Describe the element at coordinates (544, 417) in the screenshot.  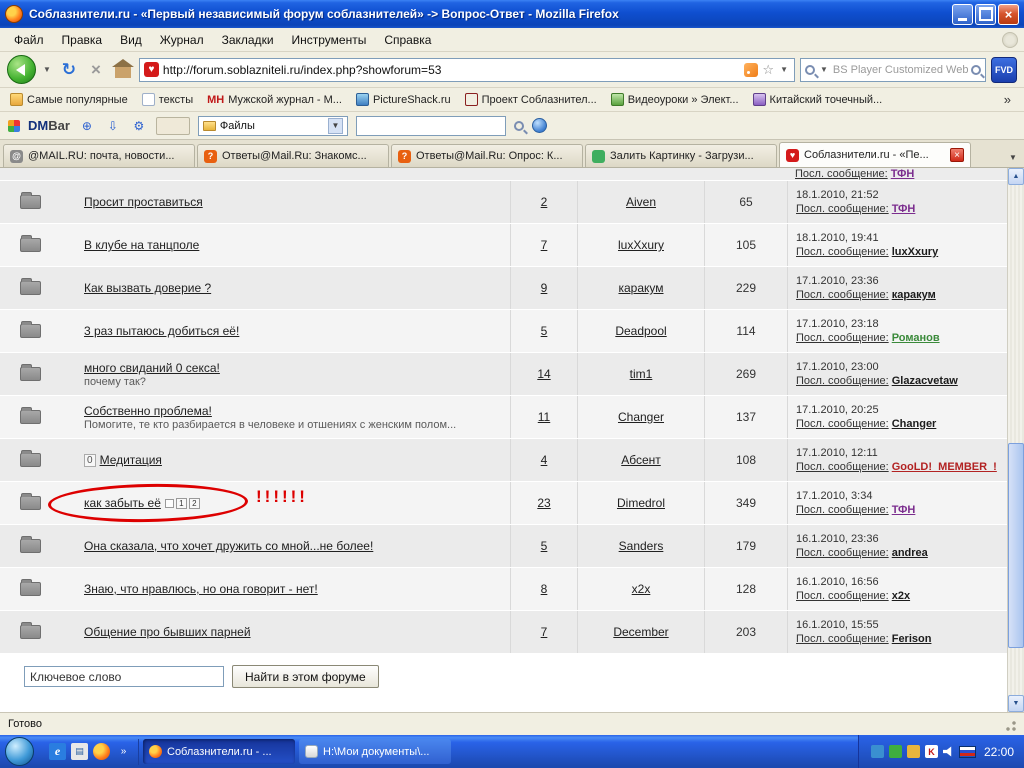
I see `replies-link: 11` at that location.